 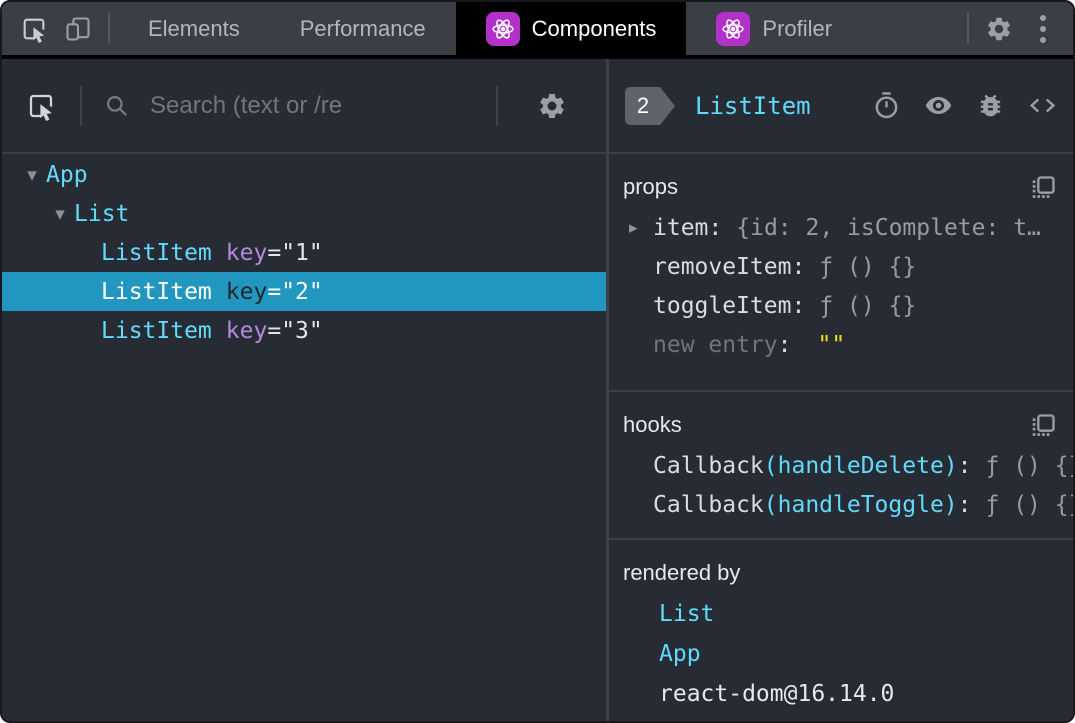 I want to click on owner-link: List, so click(x=686, y=614).